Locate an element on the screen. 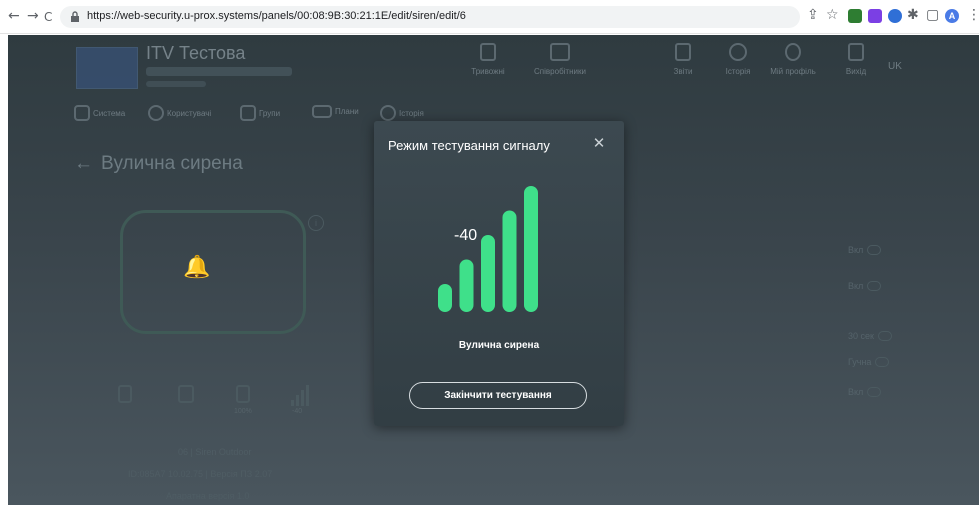 The height and width of the screenshot is (505, 979). device-hw-line: Апаратна версія 1.0 is located at coordinates (208, 496).